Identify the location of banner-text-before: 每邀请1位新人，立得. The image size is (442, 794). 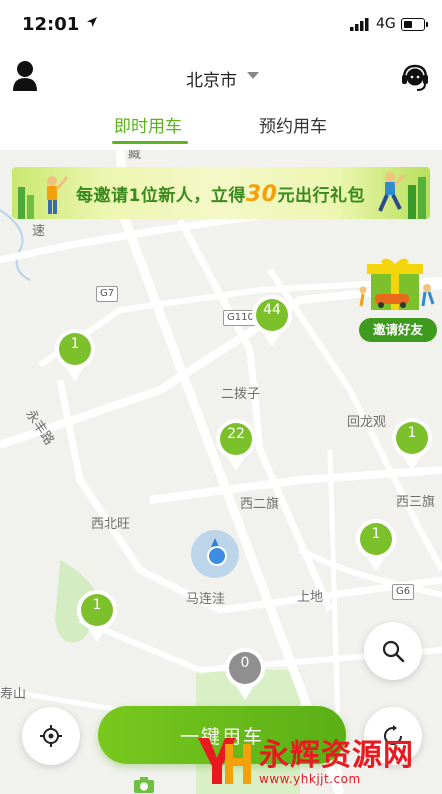
(161, 196).